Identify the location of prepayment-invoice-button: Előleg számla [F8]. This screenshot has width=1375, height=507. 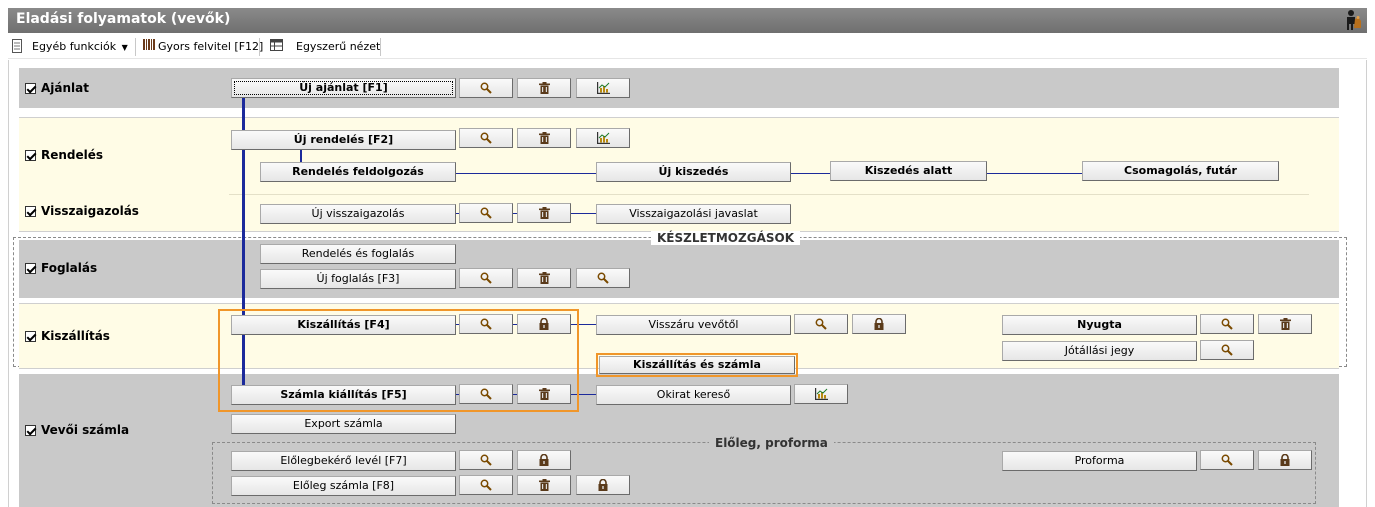
(343, 486).